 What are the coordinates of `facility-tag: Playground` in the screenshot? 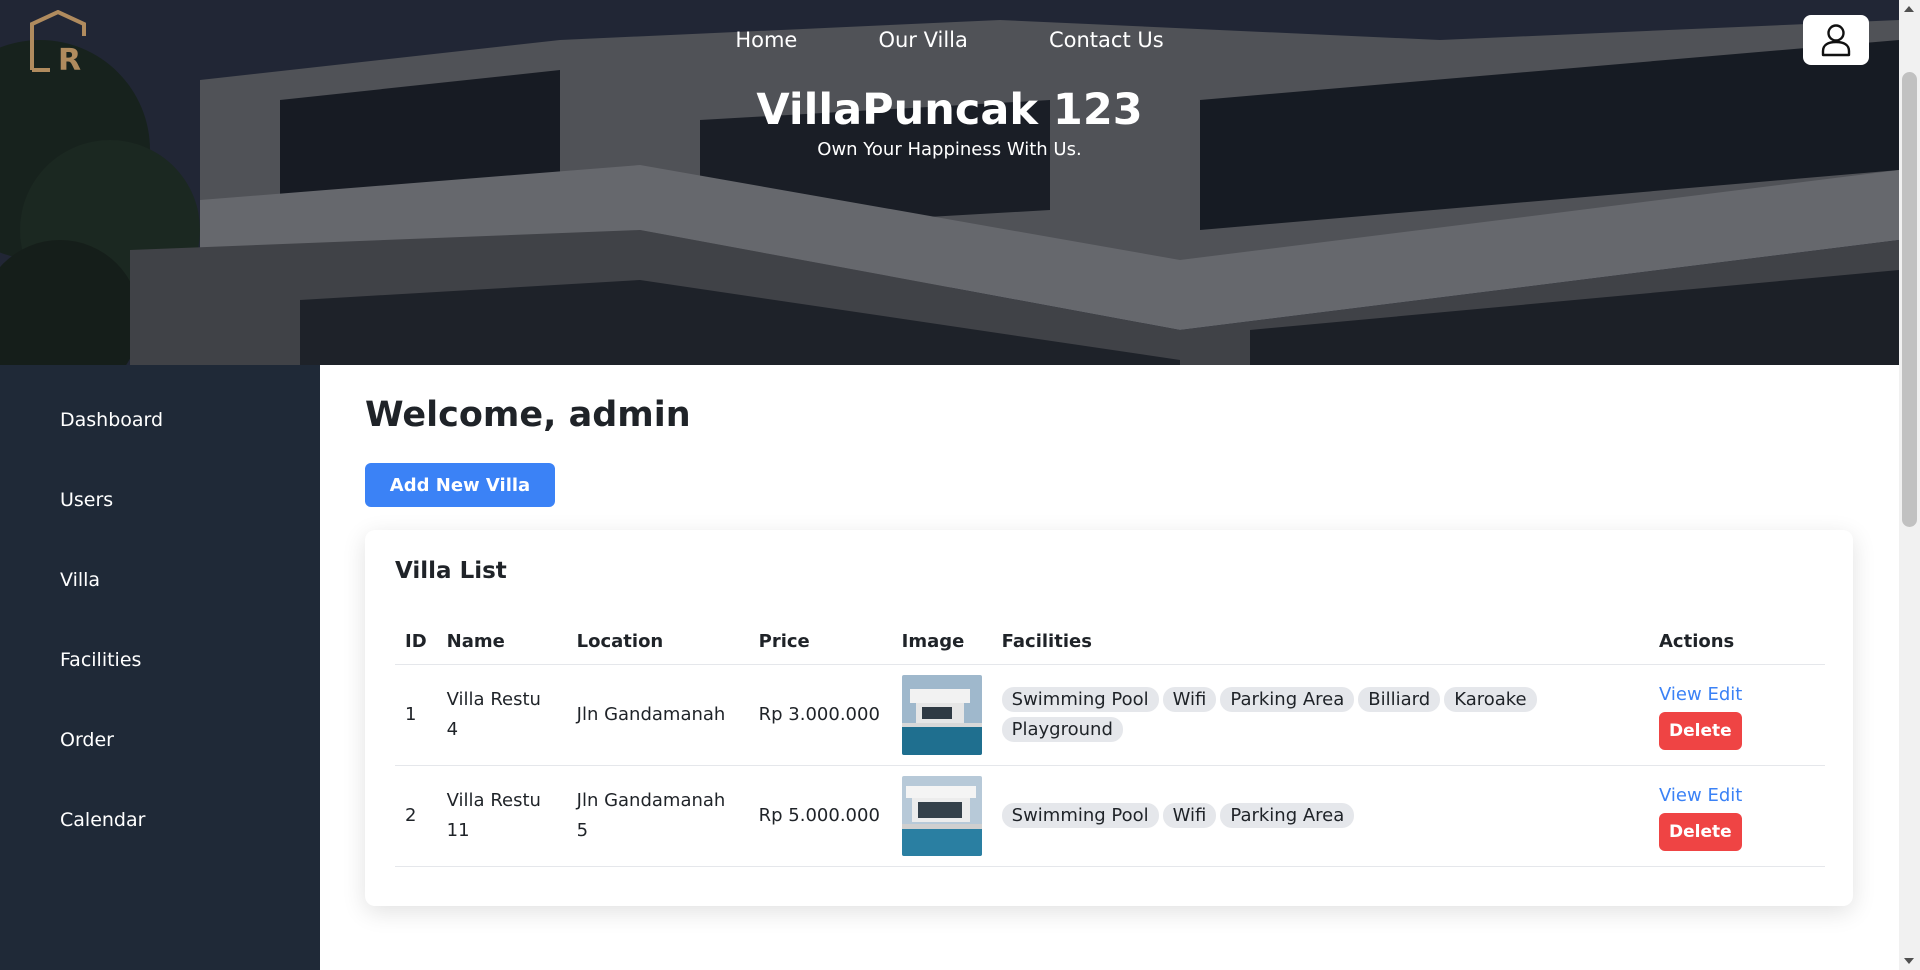 It's located at (1062, 729).